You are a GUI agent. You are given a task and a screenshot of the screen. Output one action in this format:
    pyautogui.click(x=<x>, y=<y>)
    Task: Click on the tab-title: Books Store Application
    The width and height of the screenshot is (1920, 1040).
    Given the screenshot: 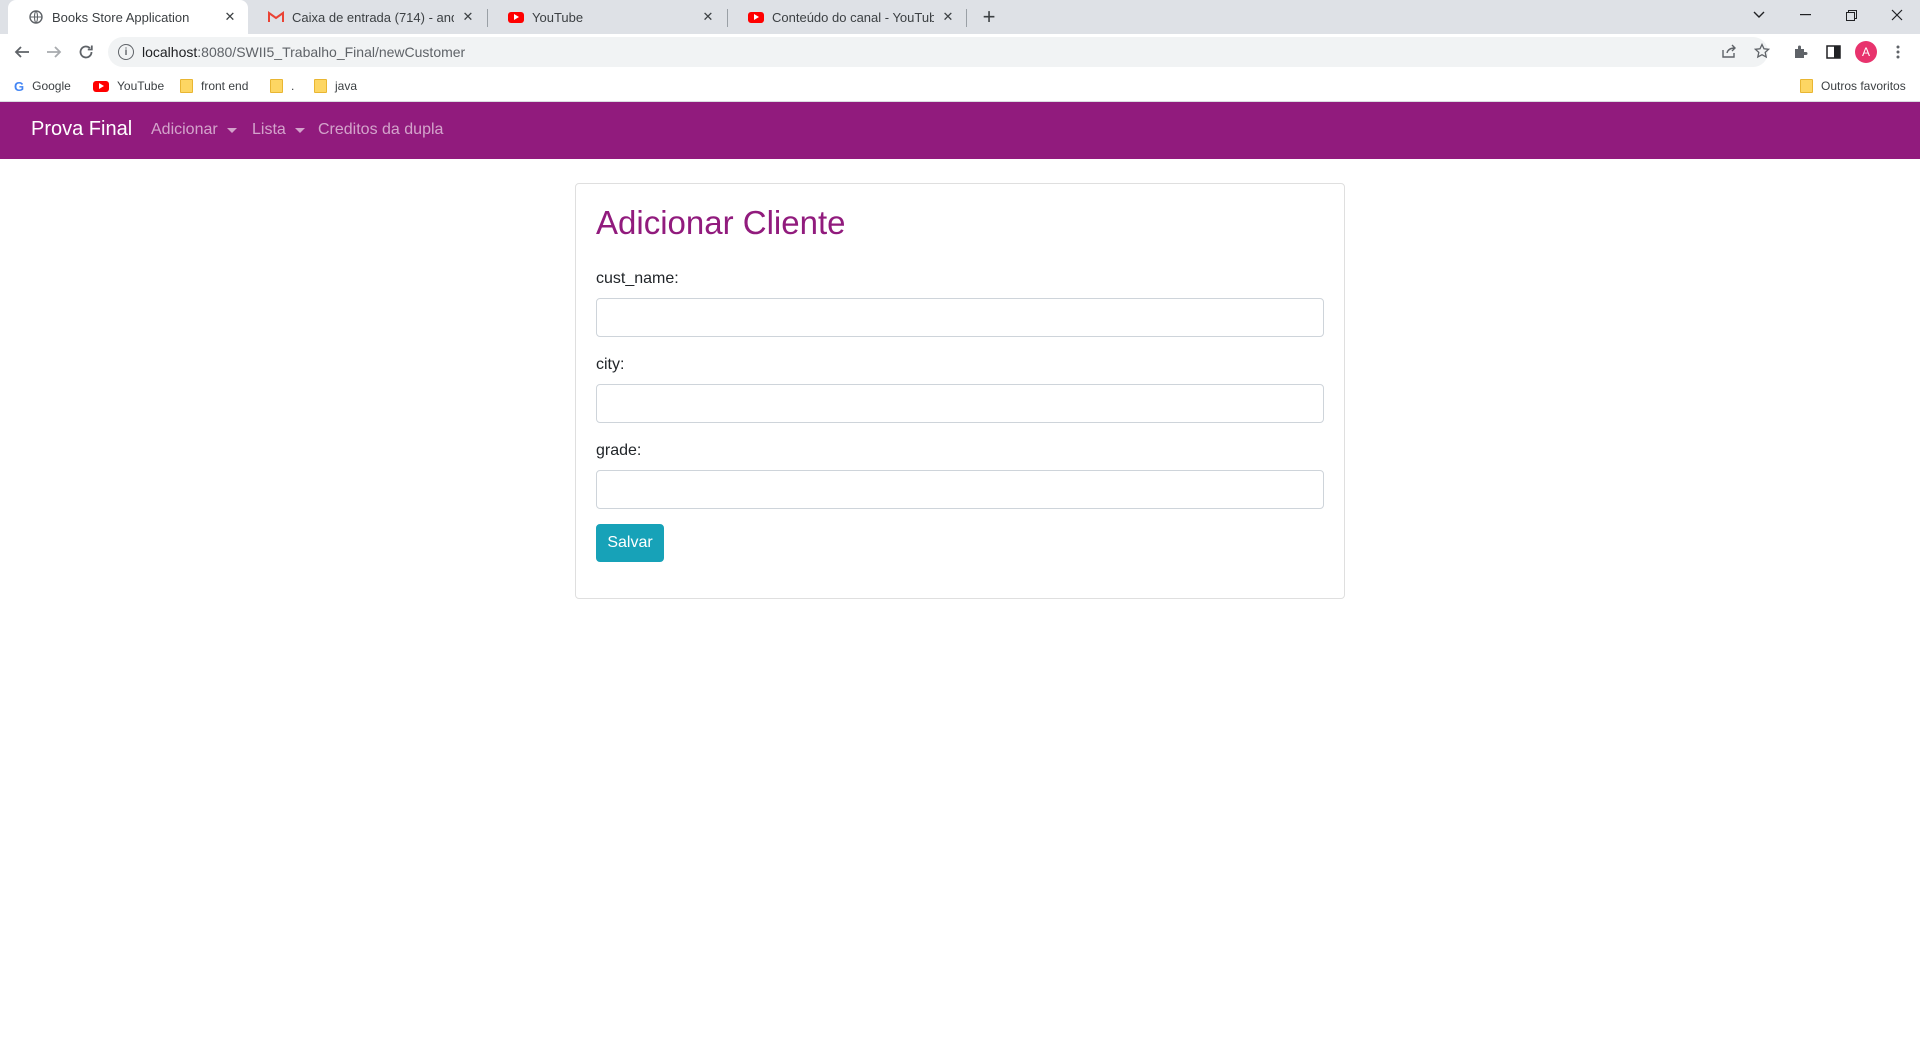 What is the action you would take?
    pyautogui.click(x=121, y=17)
    